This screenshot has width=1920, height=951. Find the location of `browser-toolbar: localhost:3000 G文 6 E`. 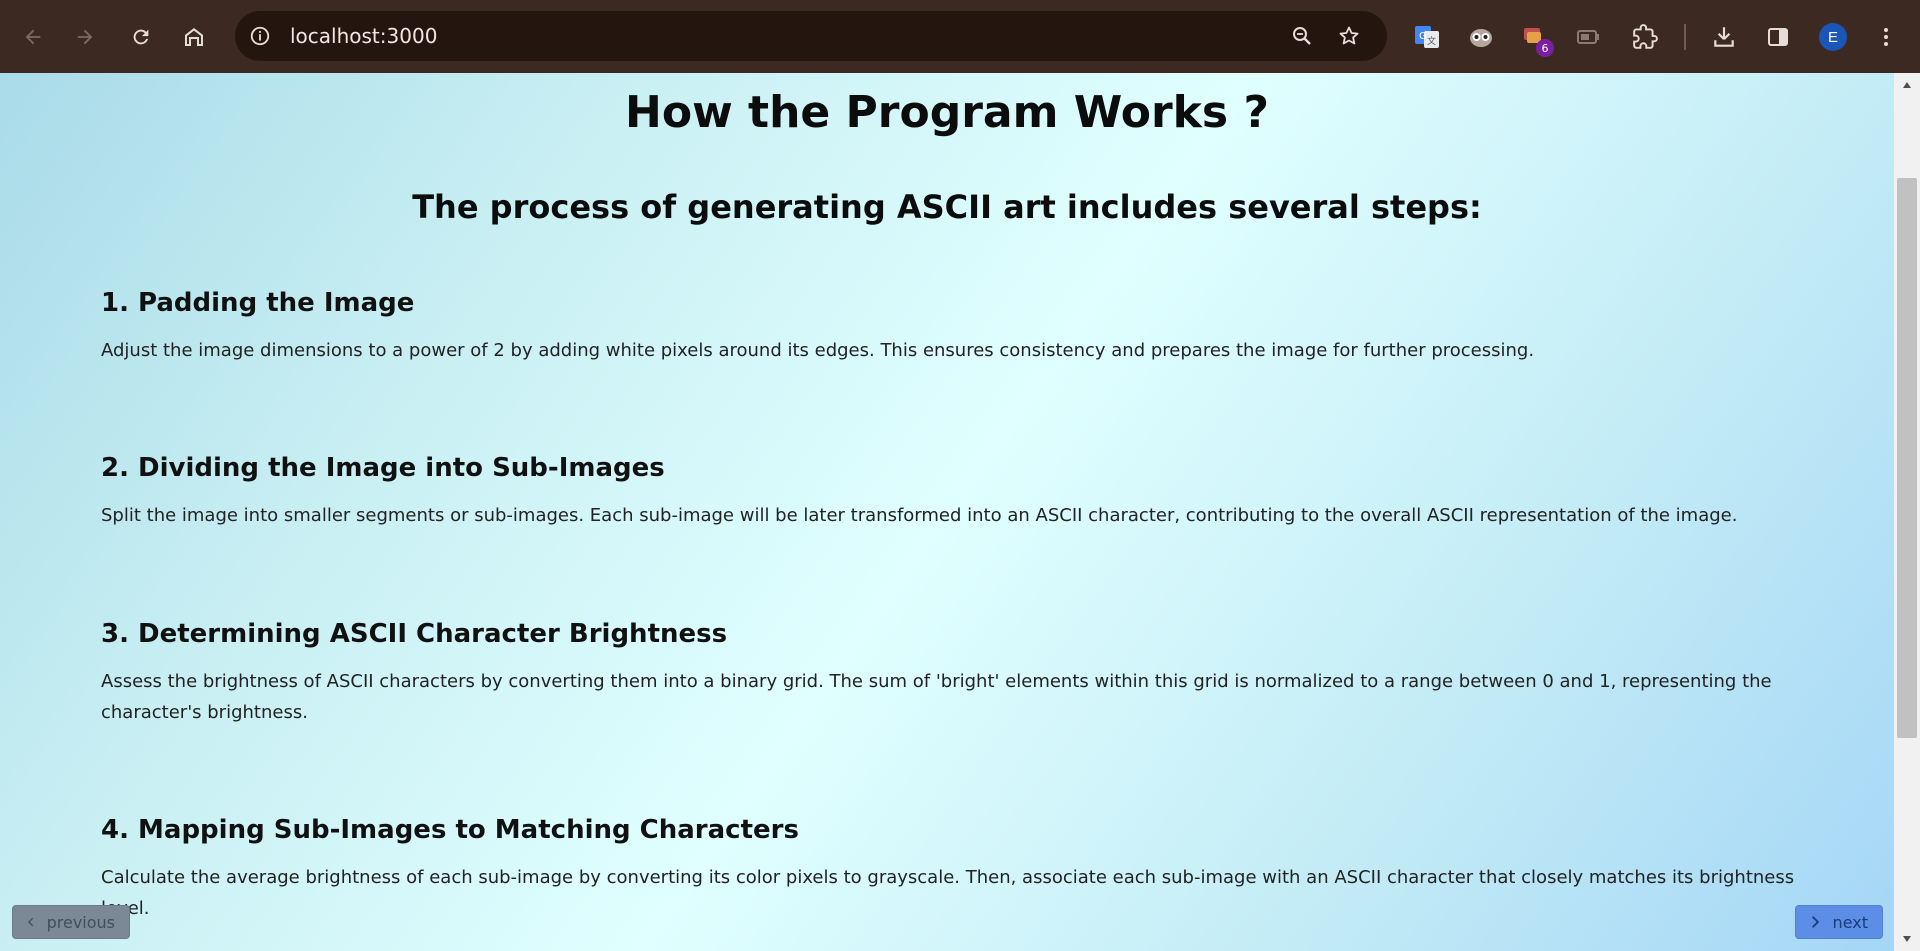

browser-toolbar: localhost:3000 G文 6 E is located at coordinates (960, 36).